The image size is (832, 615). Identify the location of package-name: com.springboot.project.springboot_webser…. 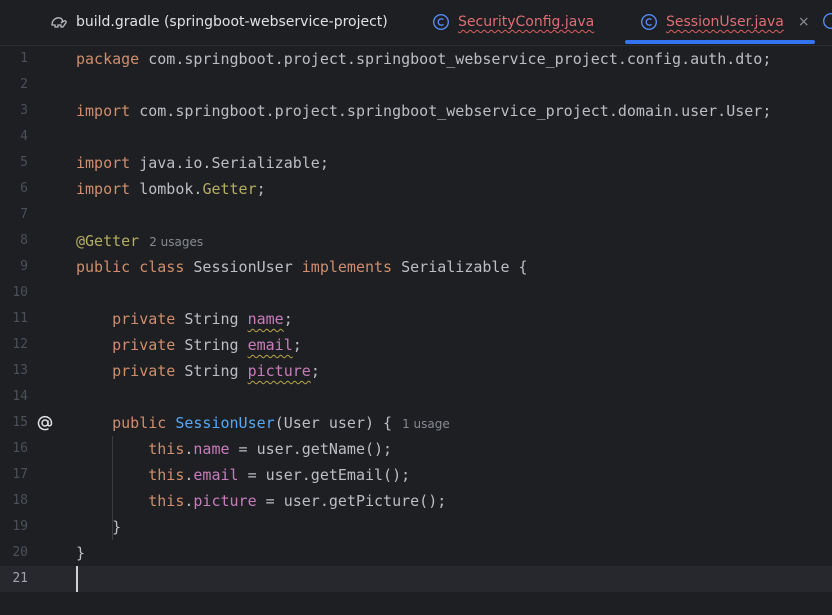
(455, 59).